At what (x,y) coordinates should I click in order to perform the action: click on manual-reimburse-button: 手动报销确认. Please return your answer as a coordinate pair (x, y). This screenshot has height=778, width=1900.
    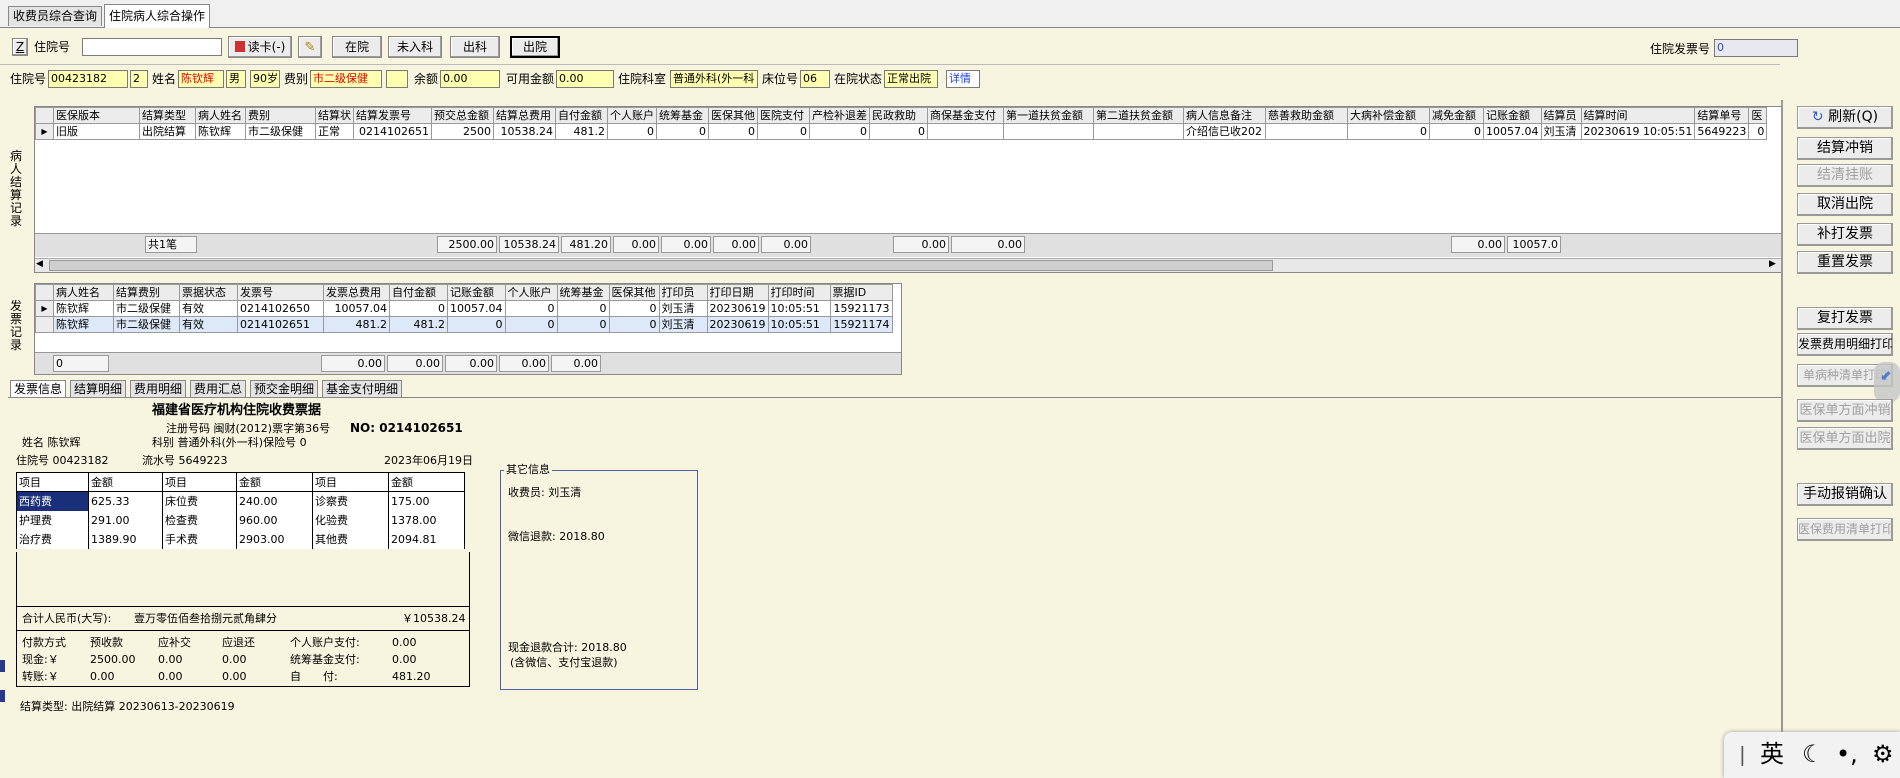
    Looking at the image, I should click on (1845, 494).